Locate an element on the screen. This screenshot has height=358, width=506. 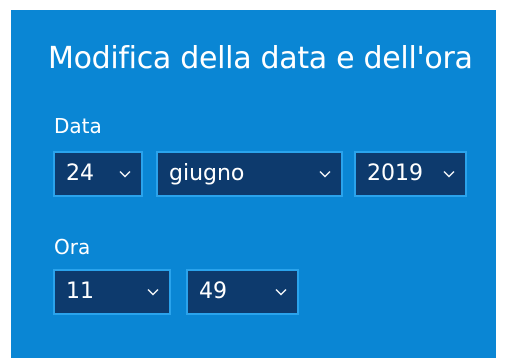
date-label: Data is located at coordinates (78, 126).